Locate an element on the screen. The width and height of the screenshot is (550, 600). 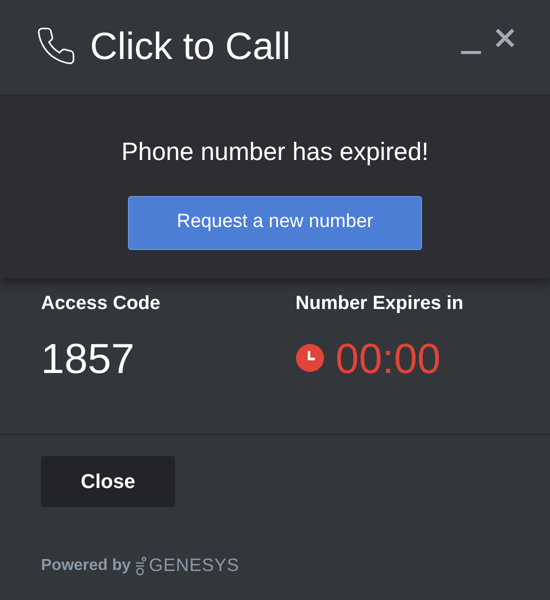
brand-name: GENESYS is located at coordinates (194, 565).